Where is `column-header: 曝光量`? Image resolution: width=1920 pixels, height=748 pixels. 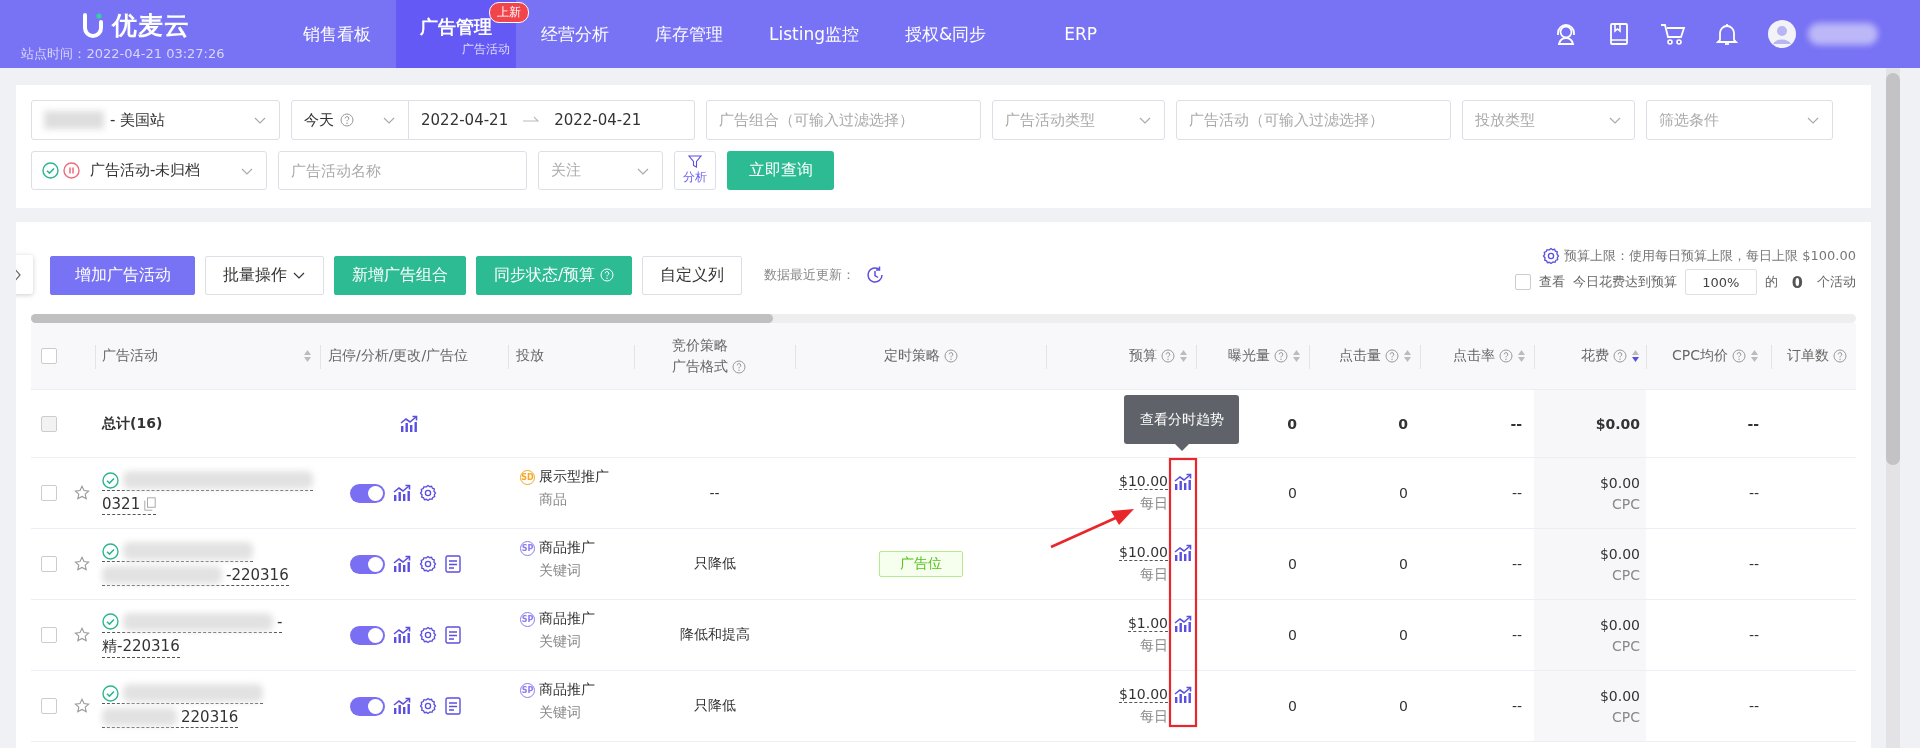
column-header: 曝光量 is located at coordinates (1249, 356).